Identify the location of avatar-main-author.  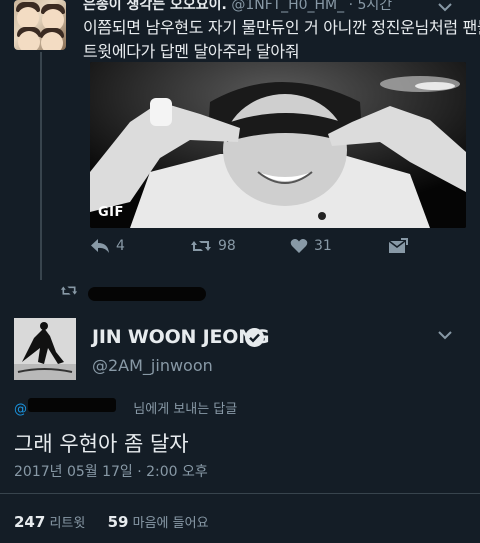
(45, 349).